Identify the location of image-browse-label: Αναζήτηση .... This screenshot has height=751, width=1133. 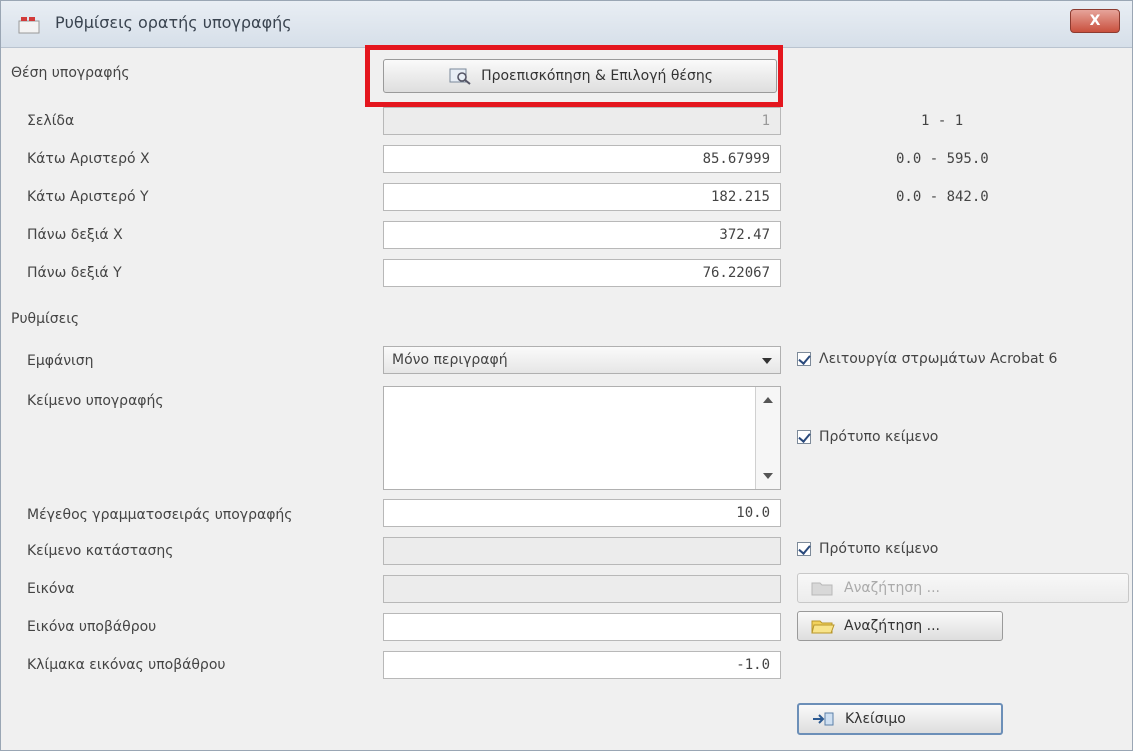
(892, 588).